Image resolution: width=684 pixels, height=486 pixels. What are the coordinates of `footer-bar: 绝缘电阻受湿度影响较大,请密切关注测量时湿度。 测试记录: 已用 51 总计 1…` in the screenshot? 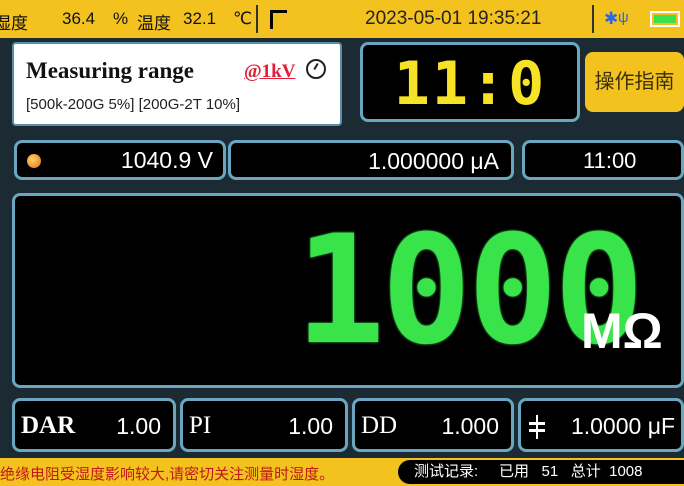 It's located at (342, 472).